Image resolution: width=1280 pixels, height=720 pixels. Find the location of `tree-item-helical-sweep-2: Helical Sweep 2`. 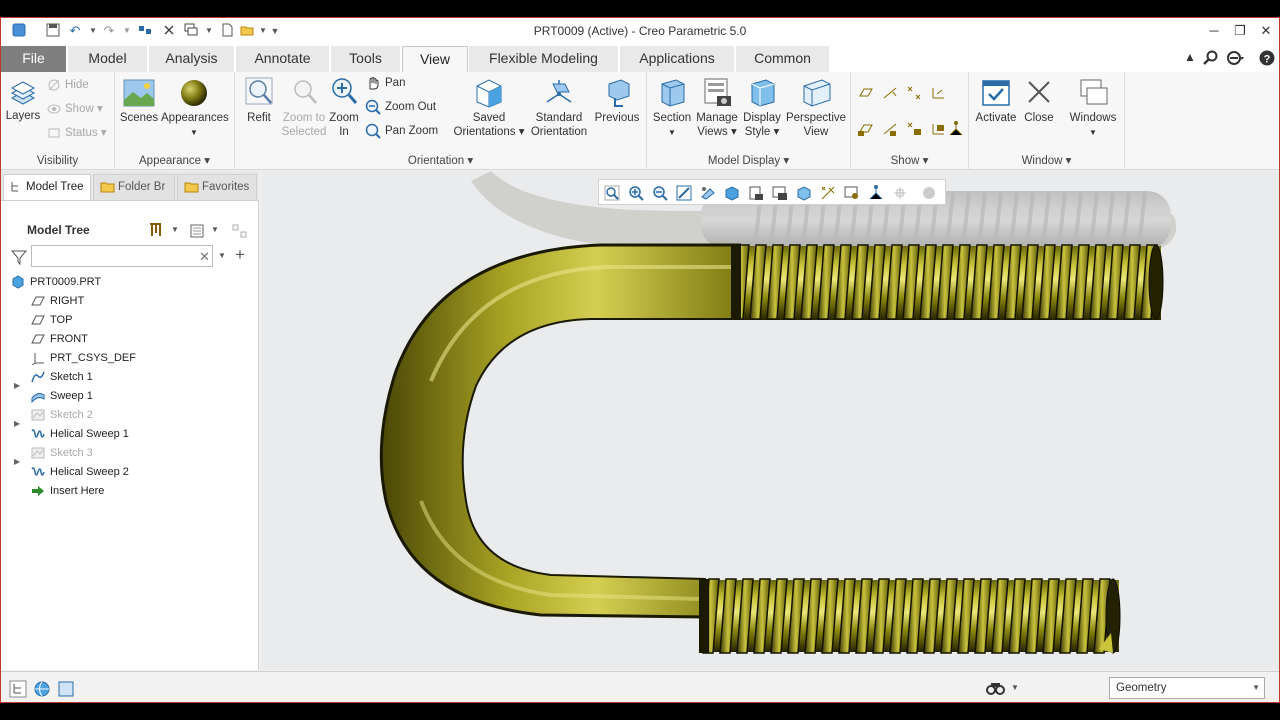

tree-item-helical-sweep-2: Helical Sweep 2 is located at coordinates (80, 472).